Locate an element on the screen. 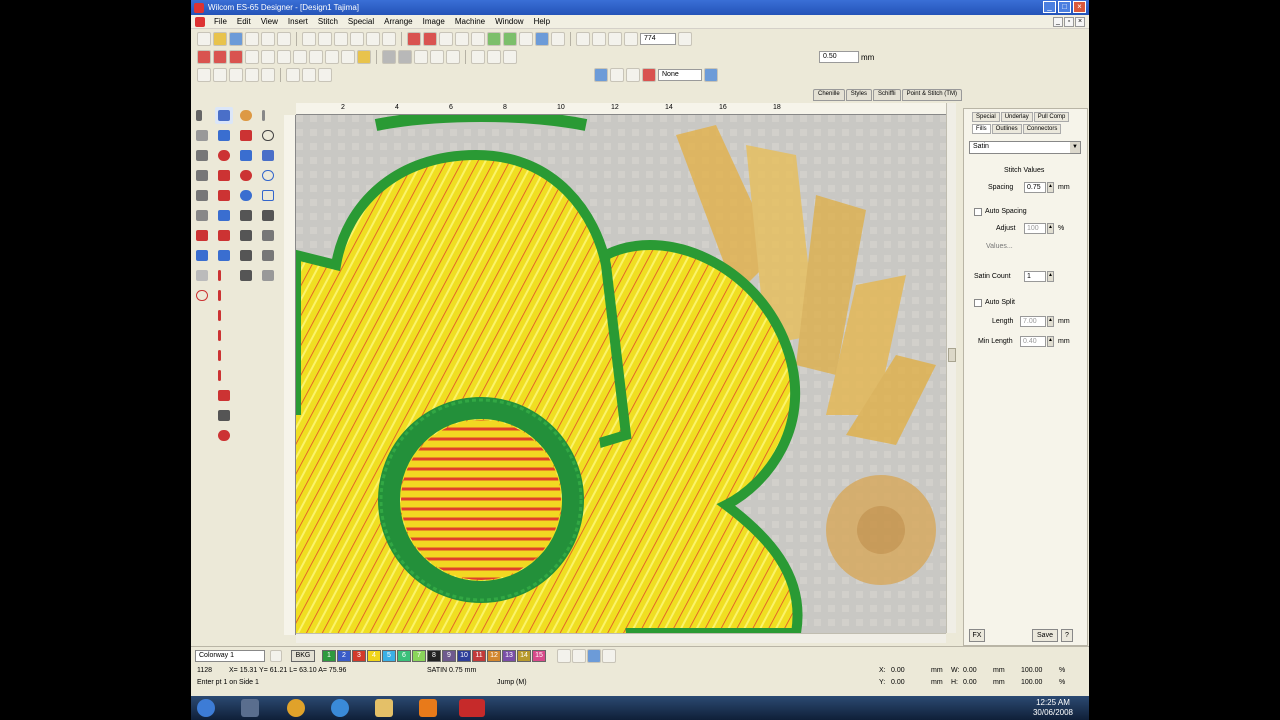 The image size is (1280, 720). jump-icon is located at coordinates (224, 295).